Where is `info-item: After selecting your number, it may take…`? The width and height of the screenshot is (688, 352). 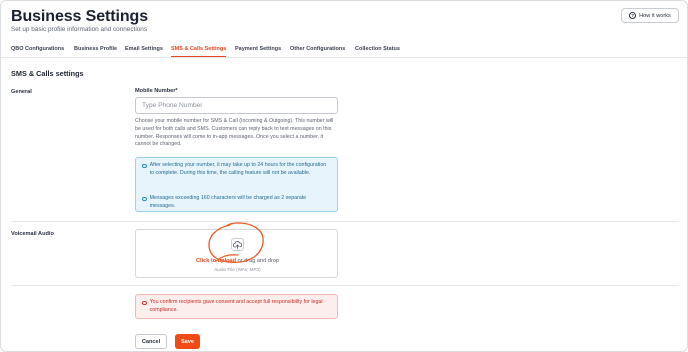 info-item: After selecting your number, it may take… is located at coordinates (236, 170).